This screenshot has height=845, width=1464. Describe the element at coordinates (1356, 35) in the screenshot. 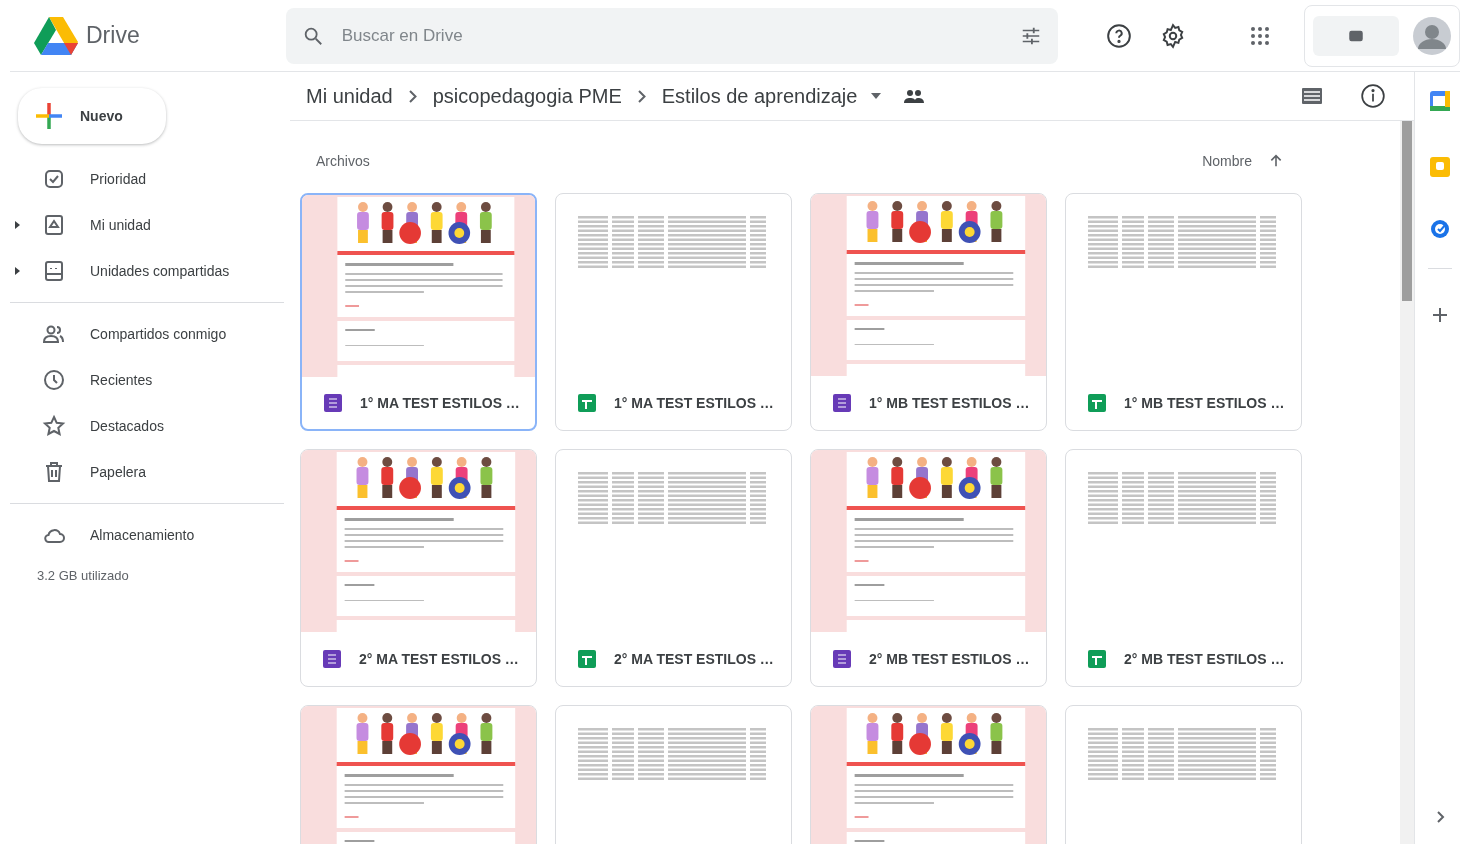

I see `account-switcher` at that location.